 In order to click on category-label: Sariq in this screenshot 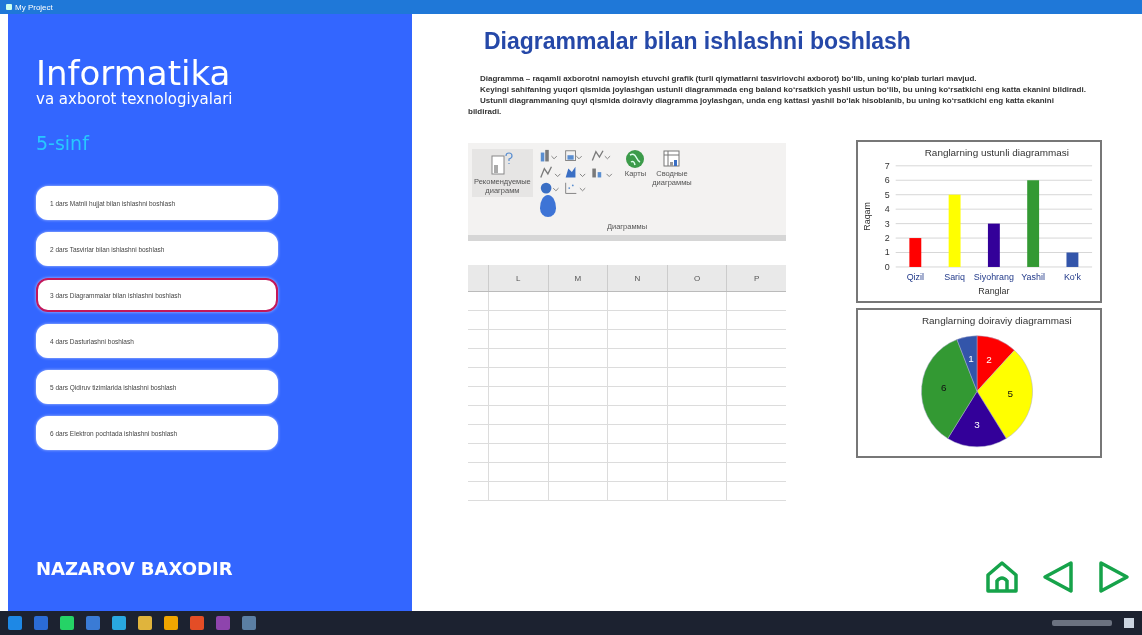, I will do `click(954, 276)`.